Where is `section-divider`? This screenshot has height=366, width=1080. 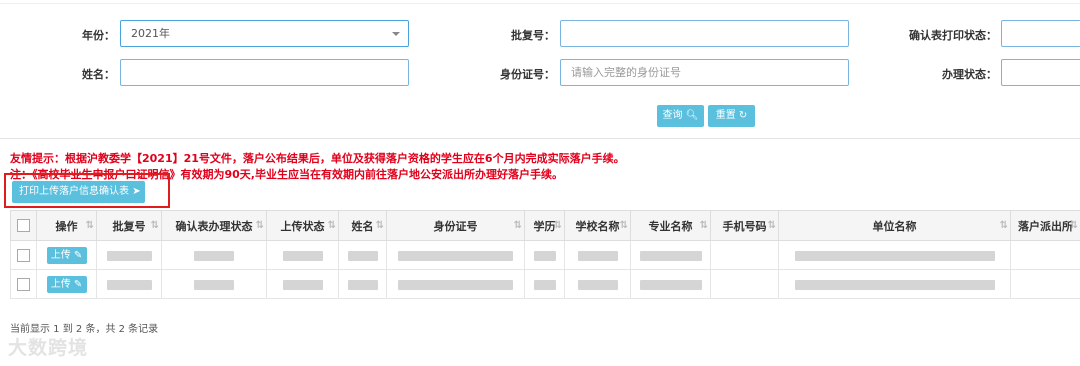
section-divider is located at coordinates (540, 138).